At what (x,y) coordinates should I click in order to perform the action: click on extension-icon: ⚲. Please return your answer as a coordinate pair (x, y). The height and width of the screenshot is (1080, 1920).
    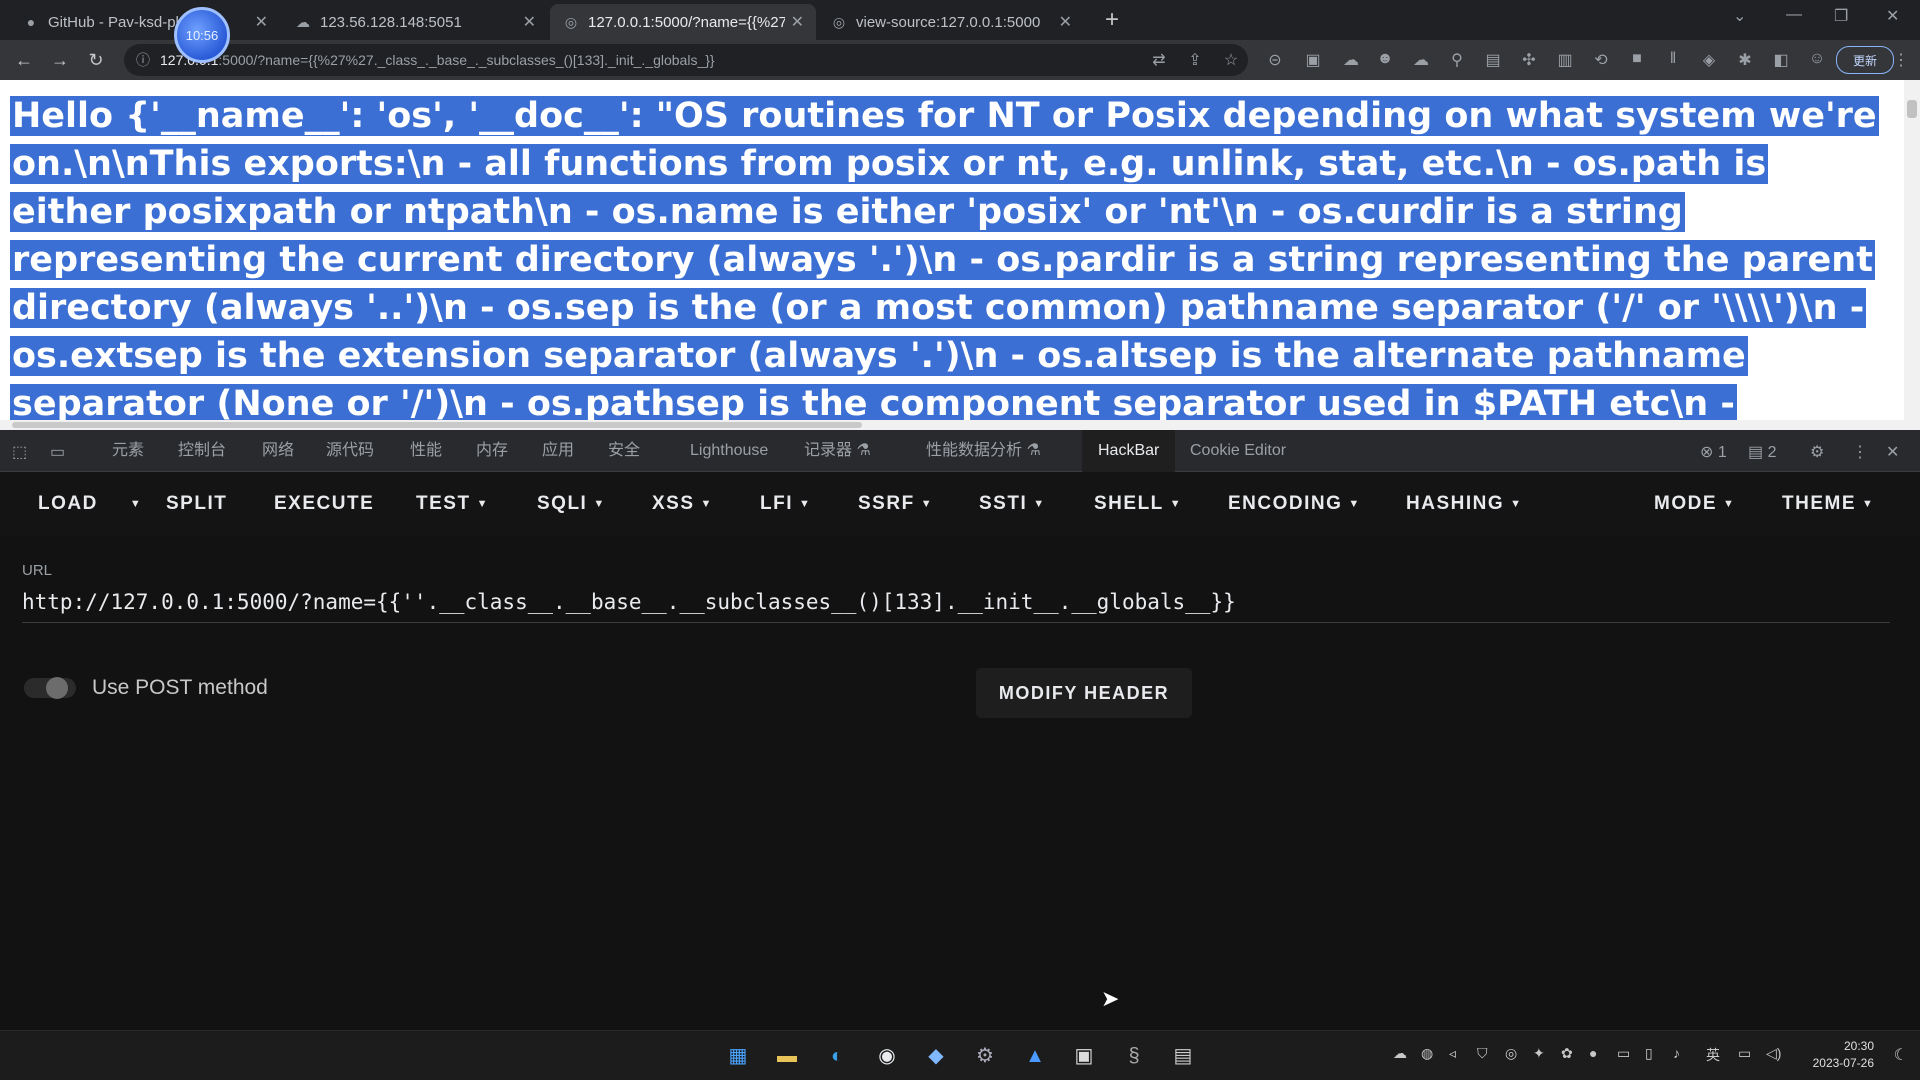
    Looking at the image, I should click on (1457, 60).